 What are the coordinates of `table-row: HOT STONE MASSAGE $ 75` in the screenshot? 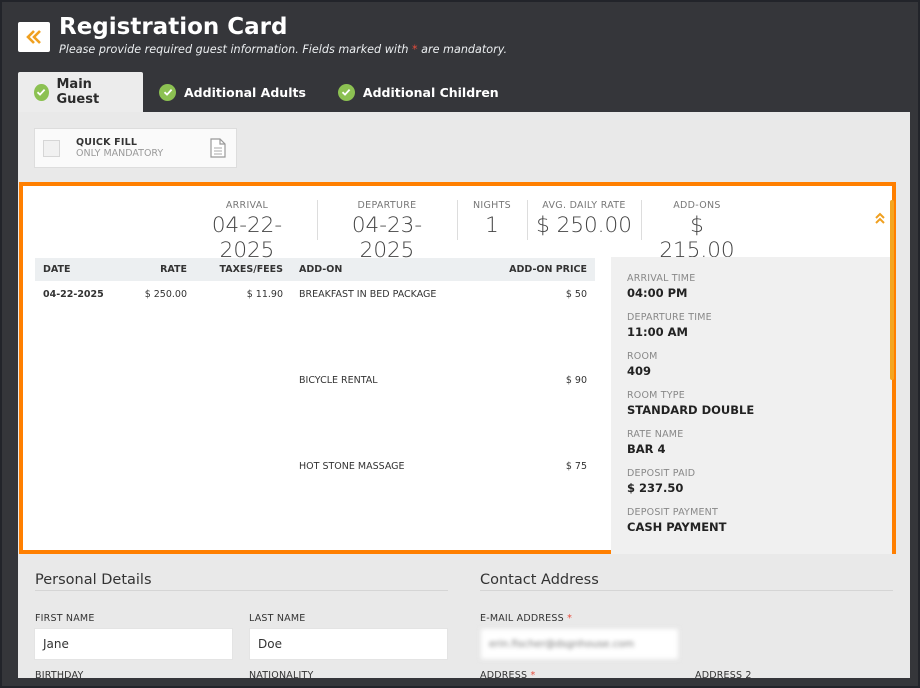 It's located at (443, 466).